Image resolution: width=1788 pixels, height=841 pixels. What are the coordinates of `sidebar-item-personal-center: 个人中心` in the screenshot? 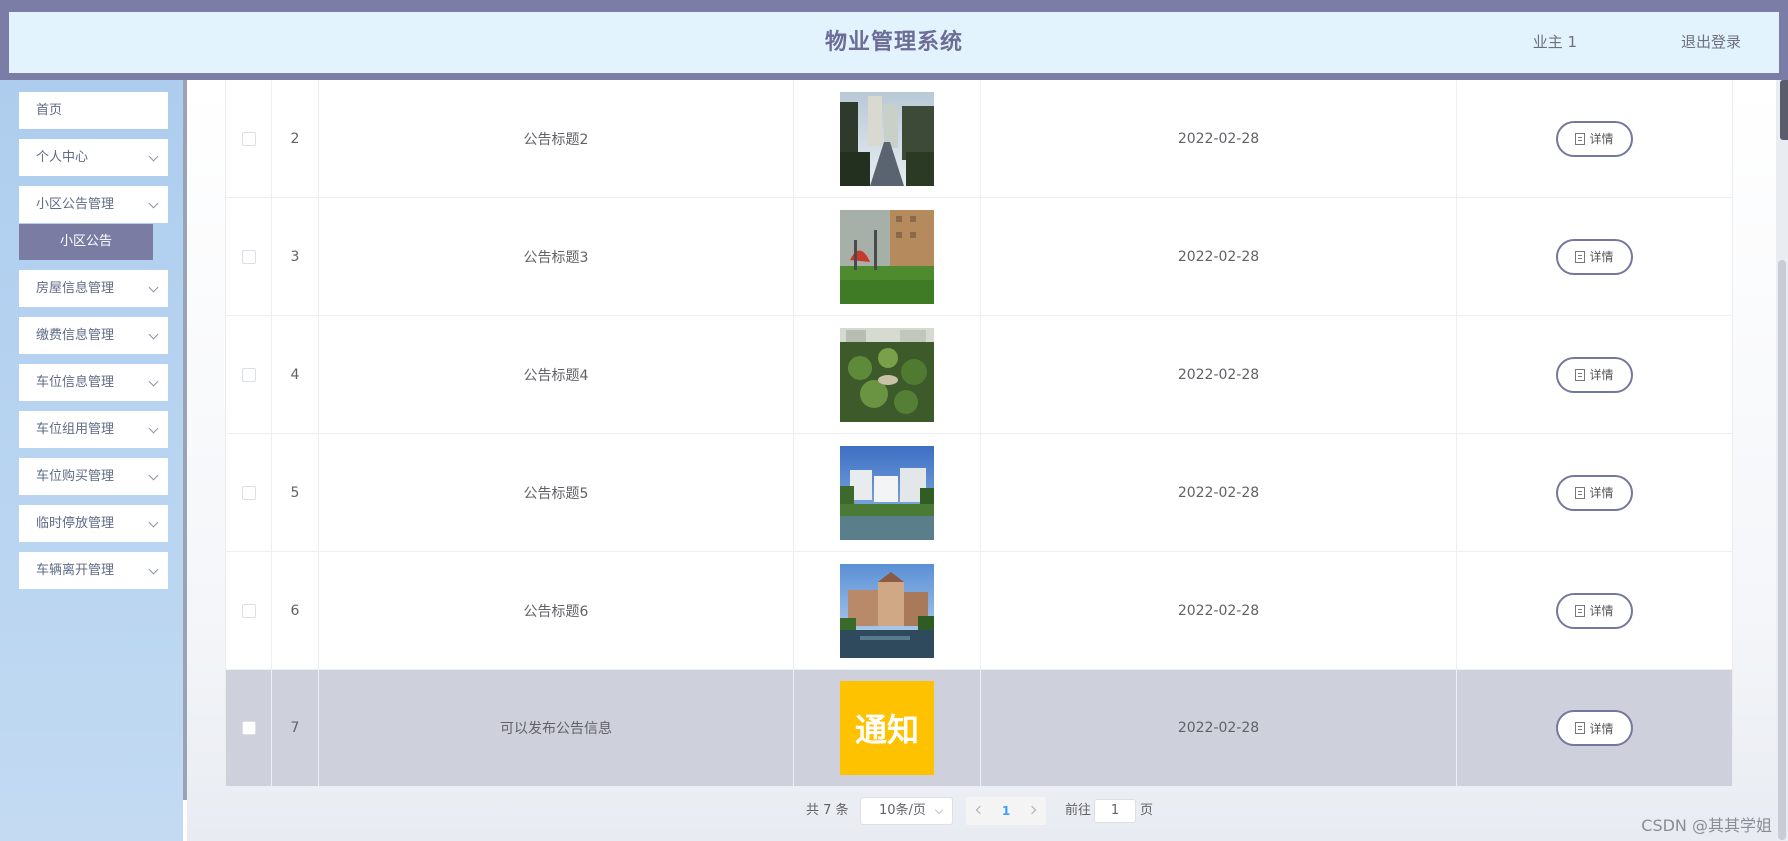 It's located at (93, 157).